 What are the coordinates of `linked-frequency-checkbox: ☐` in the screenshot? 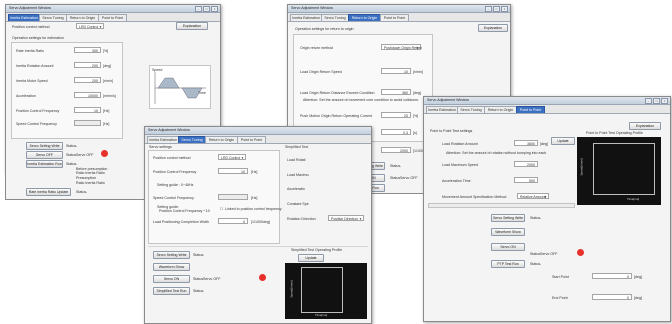 It's located at (221, 209).